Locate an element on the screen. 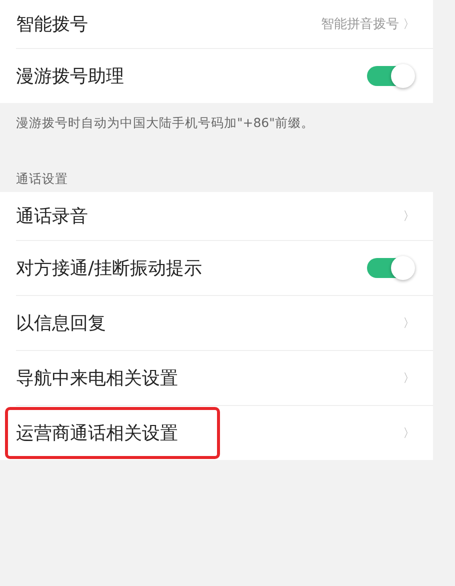 This screenshot has width=455, height=586. setting-label: 以信息回复 is located at coordinates (209, 323).